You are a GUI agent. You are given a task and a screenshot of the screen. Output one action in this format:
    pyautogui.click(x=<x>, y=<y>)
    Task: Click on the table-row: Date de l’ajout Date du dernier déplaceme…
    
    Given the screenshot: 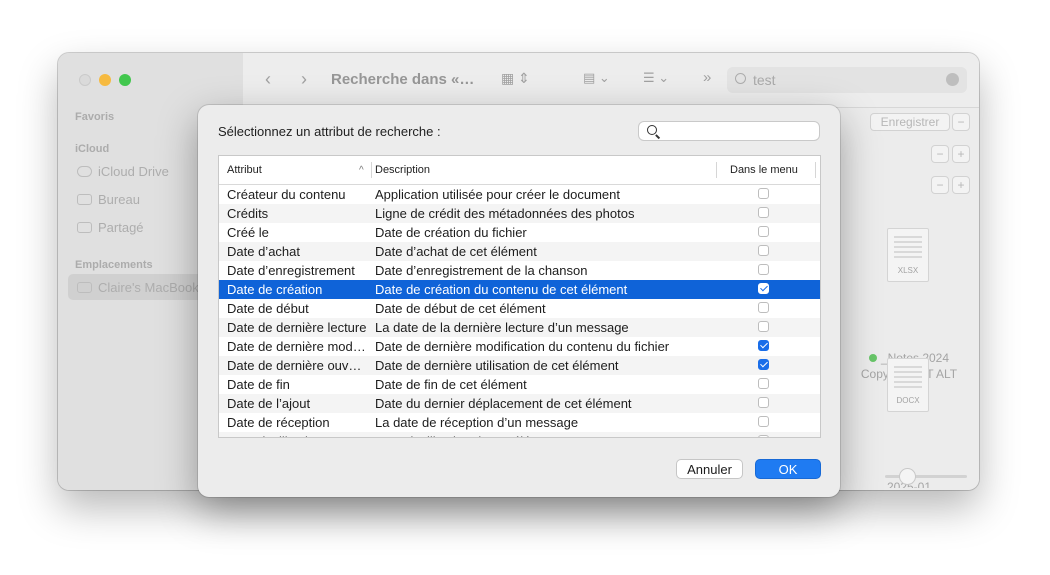 What is the action you would take?
    pyautogui.click(x=519, y=403)
    